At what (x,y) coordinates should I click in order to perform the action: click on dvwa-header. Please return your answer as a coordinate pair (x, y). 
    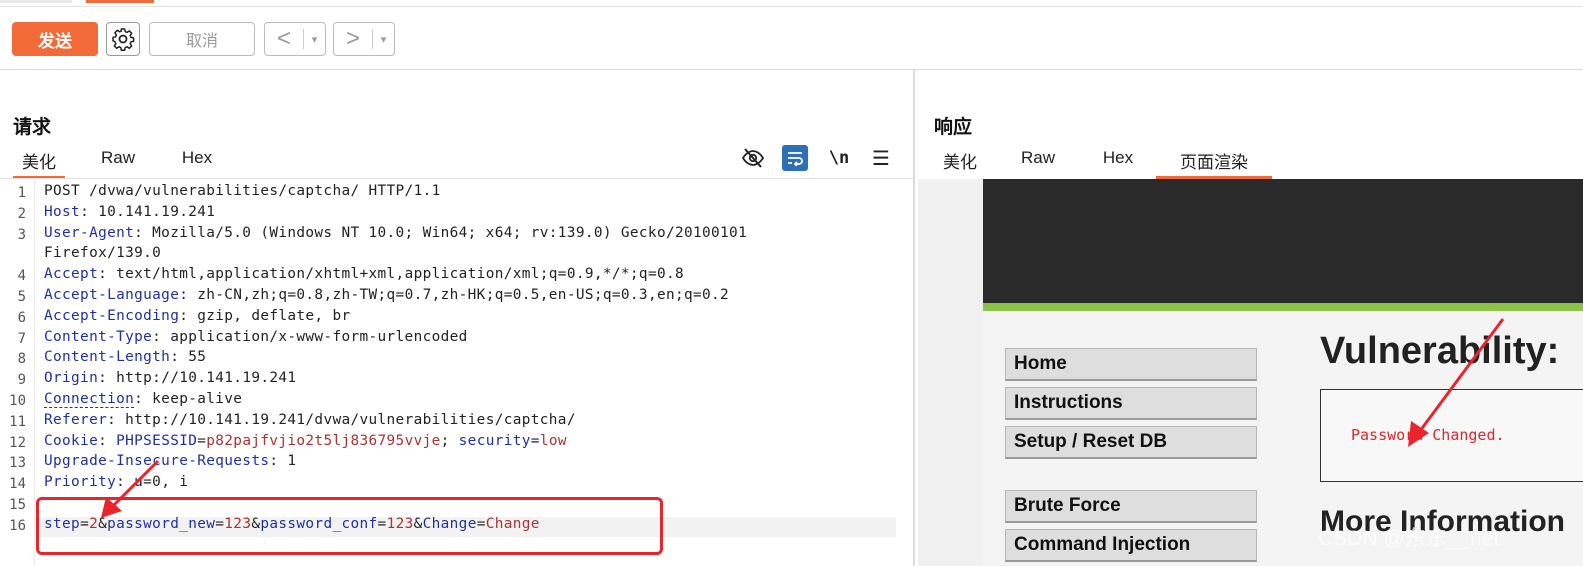
    Looking at the image, I should click on (1283, 241).